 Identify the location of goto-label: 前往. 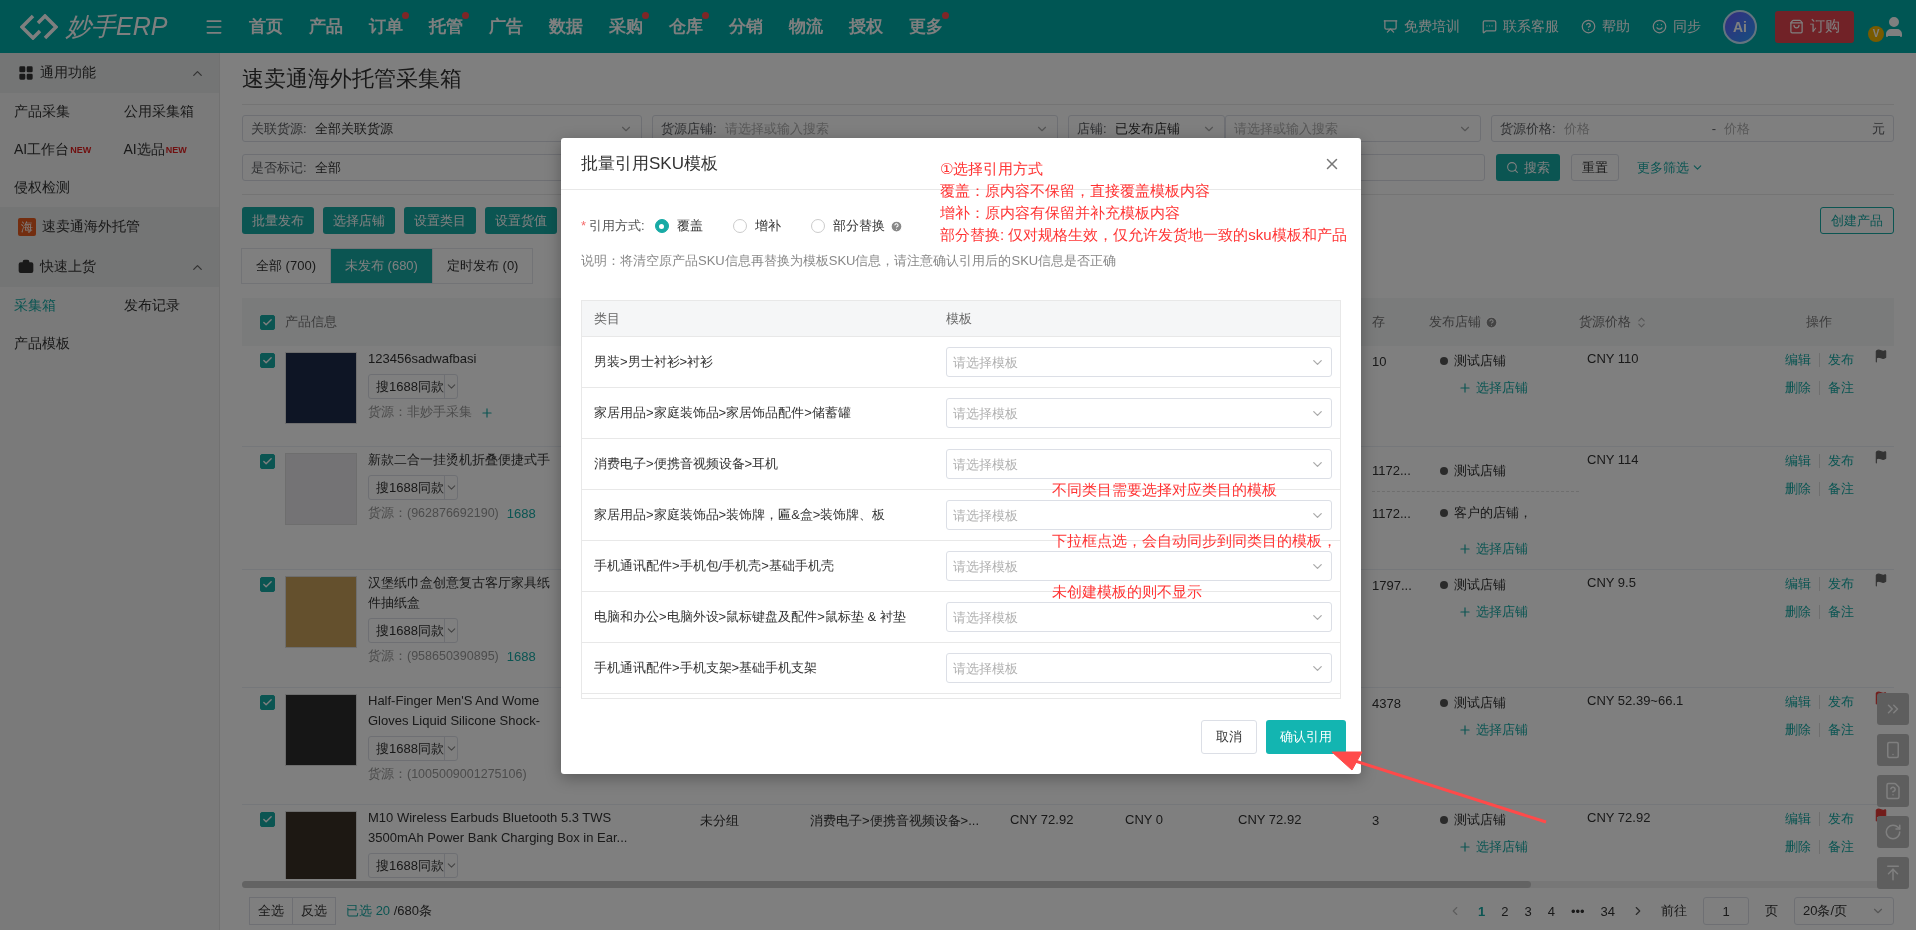
(1674, 911).